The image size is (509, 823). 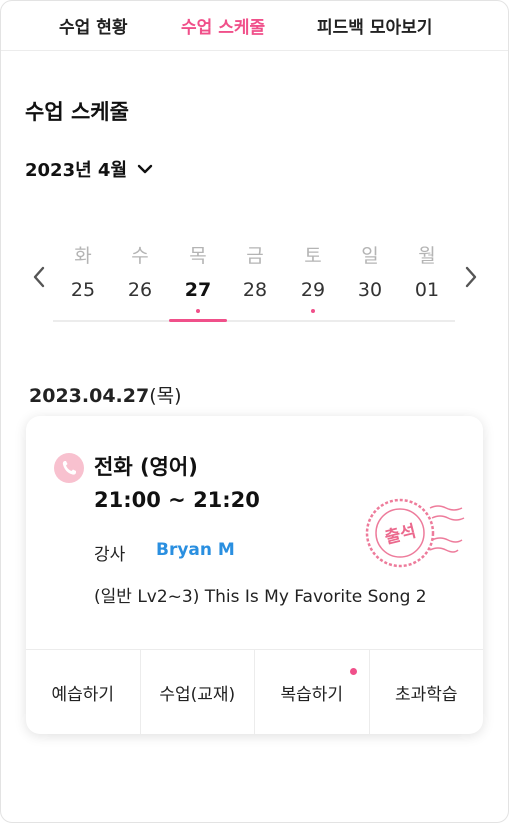 What do you see at coordinates (140, 290) in the screenshot?
I see `date-number: 26` at bounding box center [140, 290].